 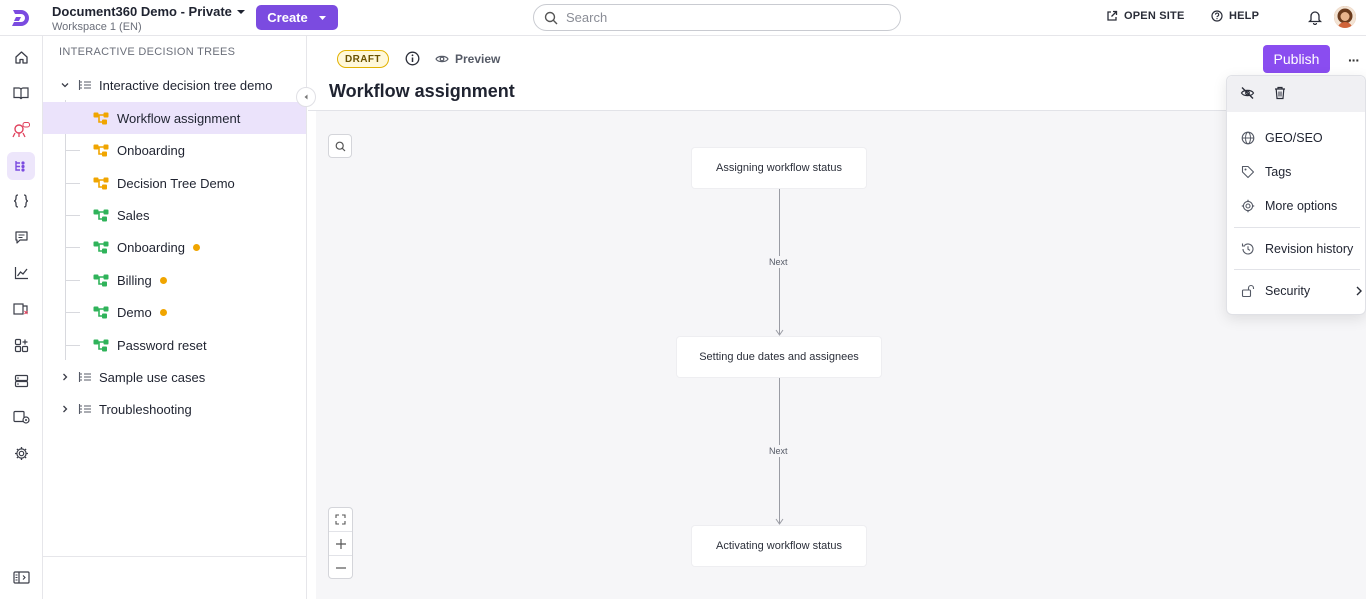 I want to click on user-avatar, so click(x=1345, y=17).